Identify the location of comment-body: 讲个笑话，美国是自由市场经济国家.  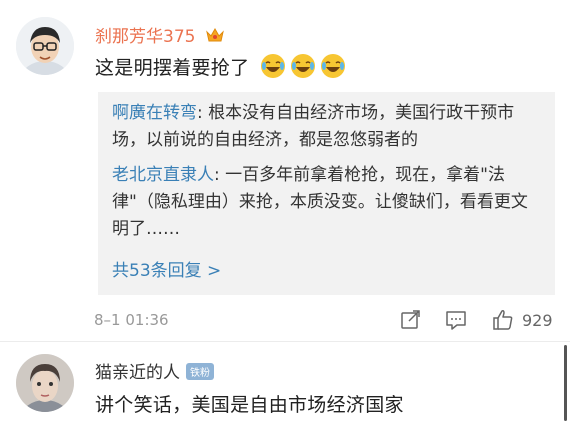
(249, 405).